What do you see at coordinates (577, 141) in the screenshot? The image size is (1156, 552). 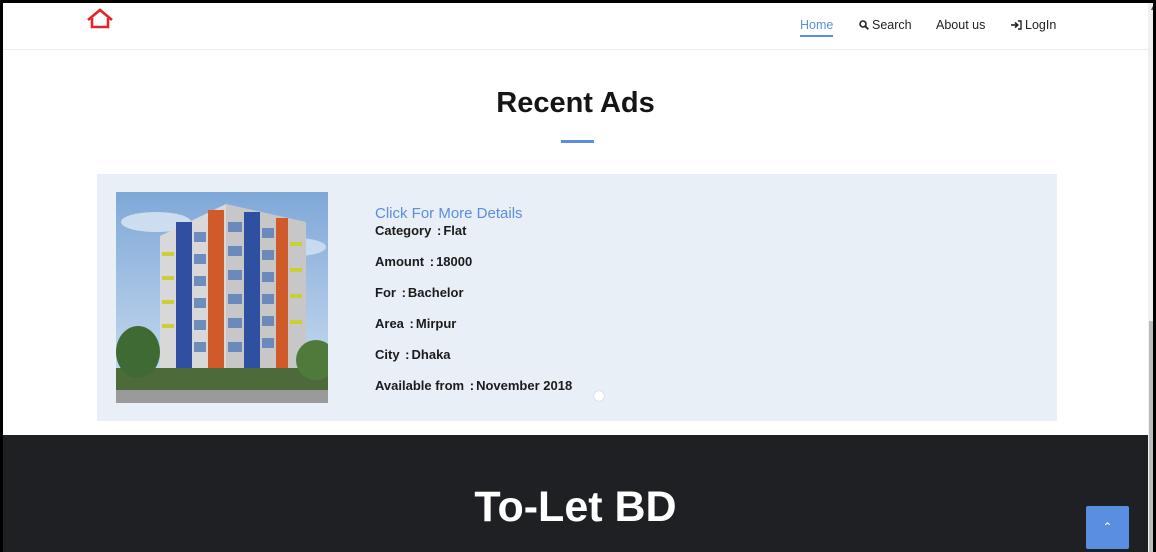 I see `heading-underline` at bounding box center [577, 141].